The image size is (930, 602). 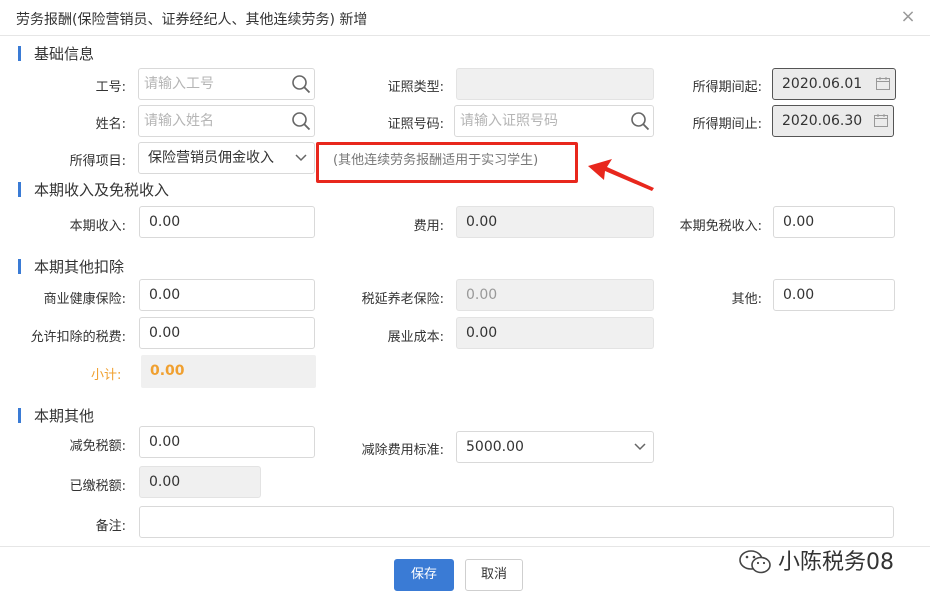 What do you see at coordinates (402, 450) in the screenshot?
I see `deduction-standard-label: 减除费用标准:` at bounding box center [402, 450].